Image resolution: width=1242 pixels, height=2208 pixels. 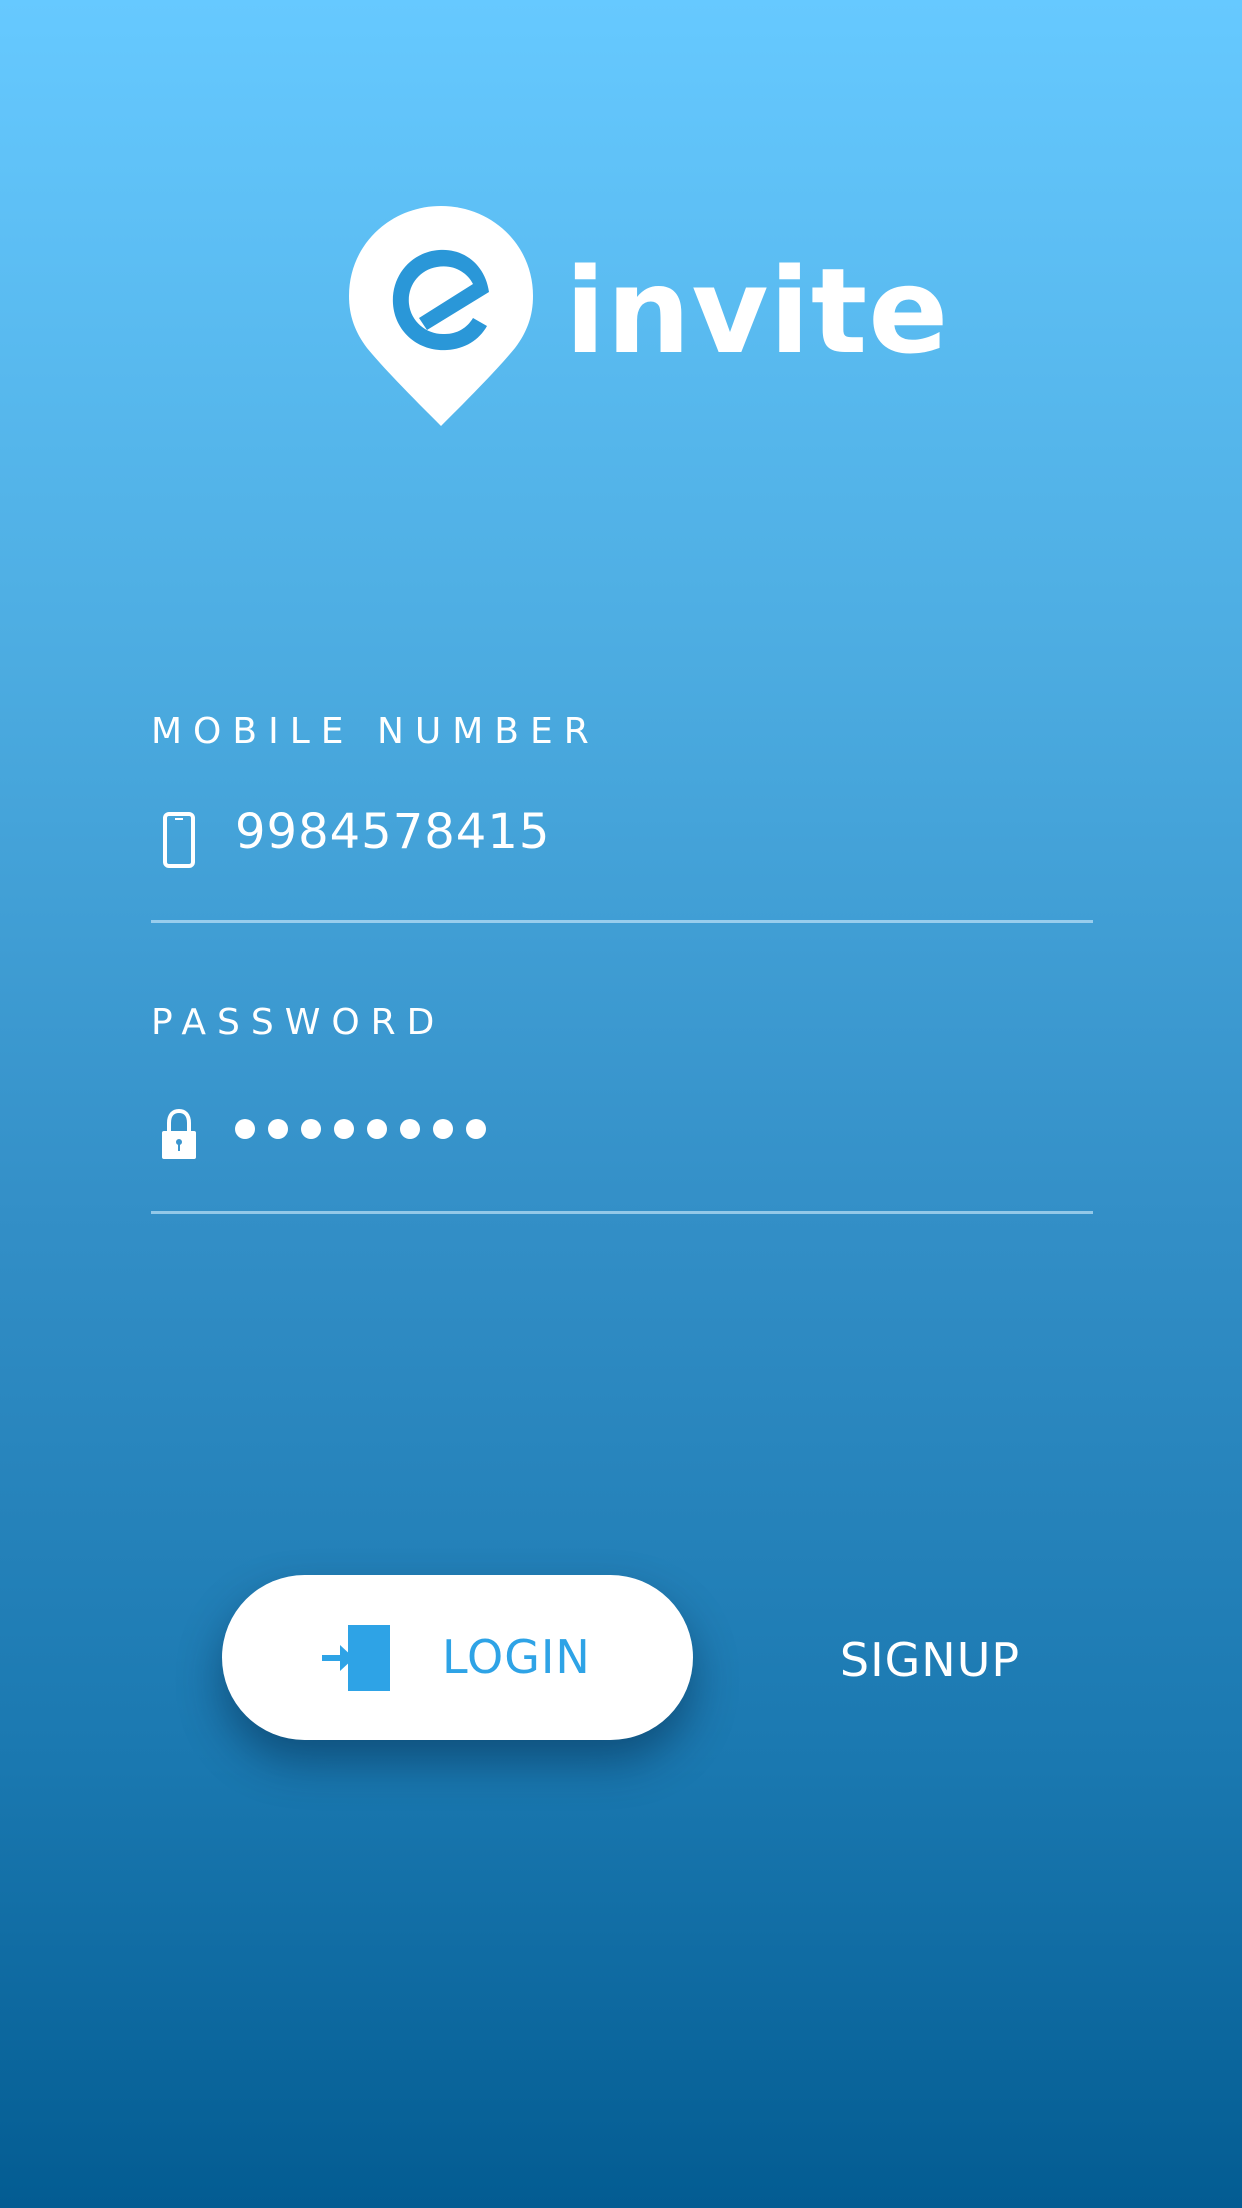 I want to click on app-logo: invite, so click(x=647, y=317).